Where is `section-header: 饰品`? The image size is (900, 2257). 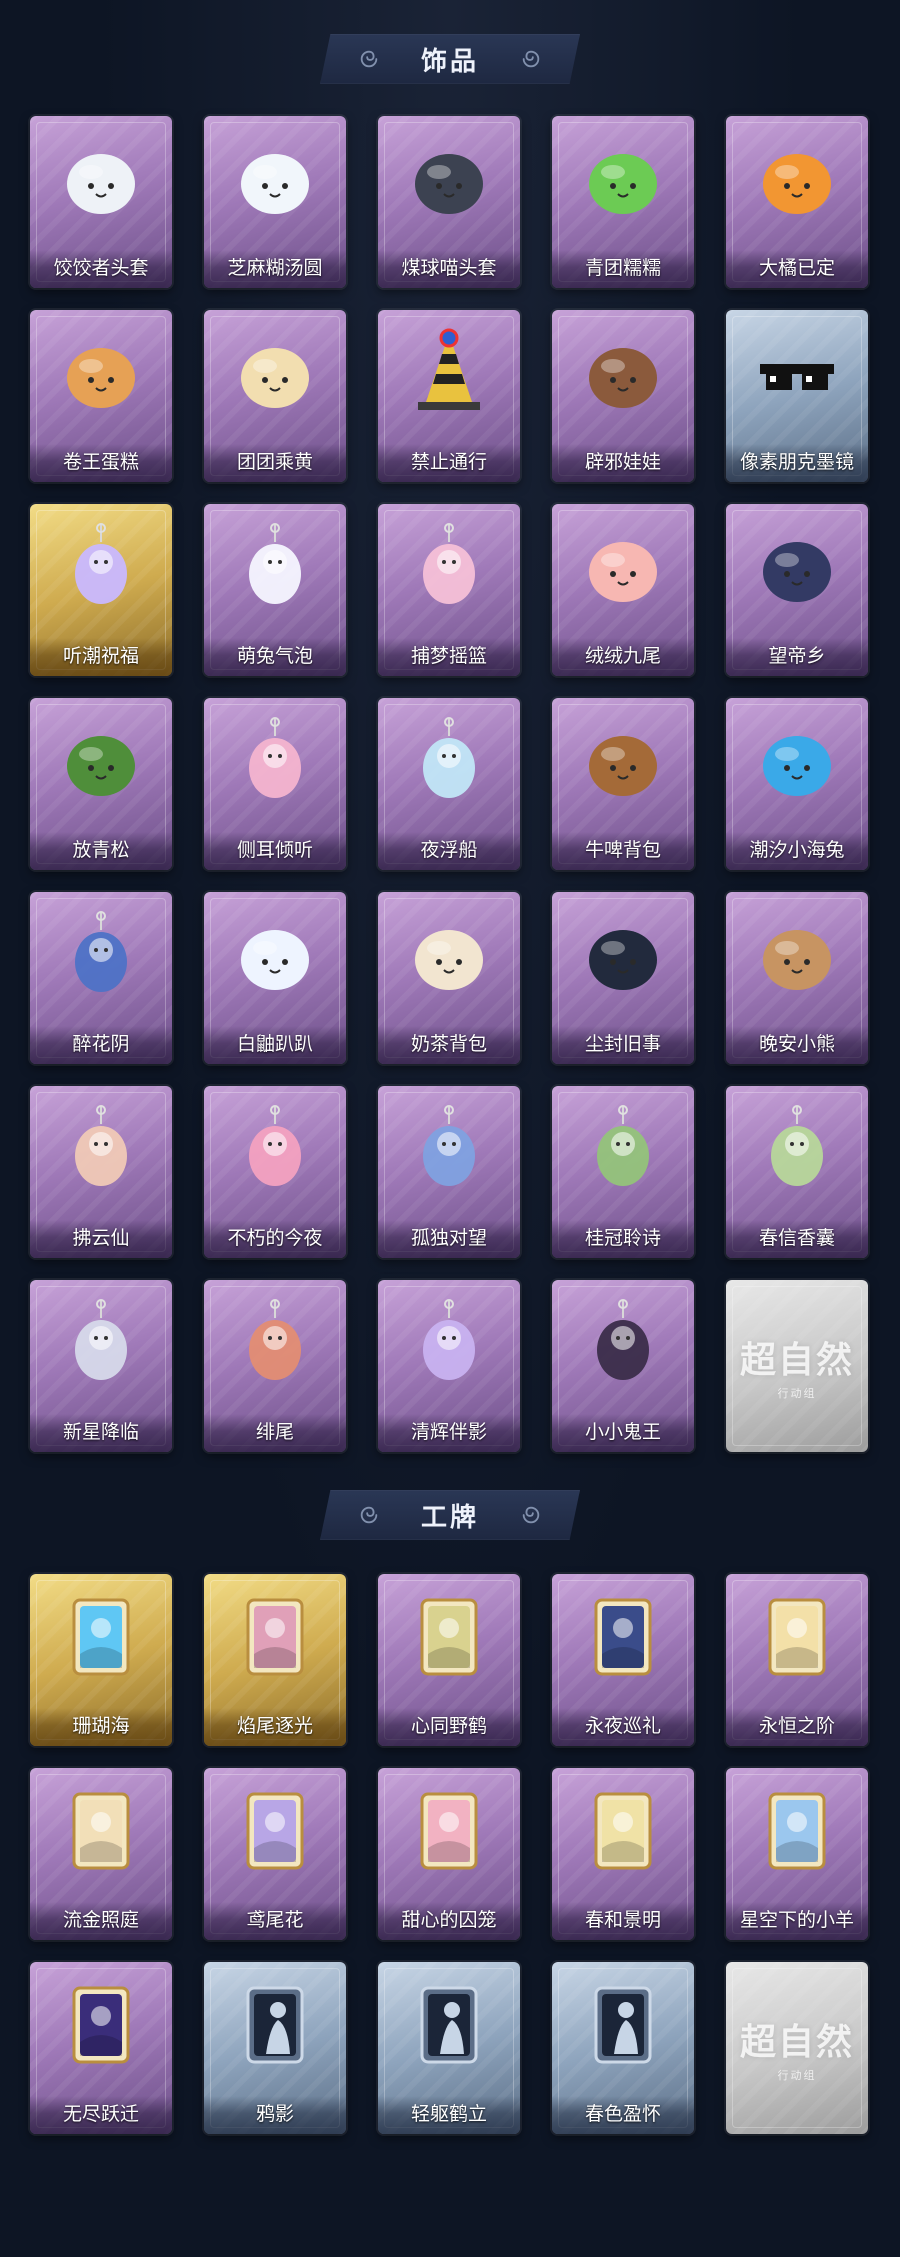 section-header: 饰品 is located at coordinates (450, 59).